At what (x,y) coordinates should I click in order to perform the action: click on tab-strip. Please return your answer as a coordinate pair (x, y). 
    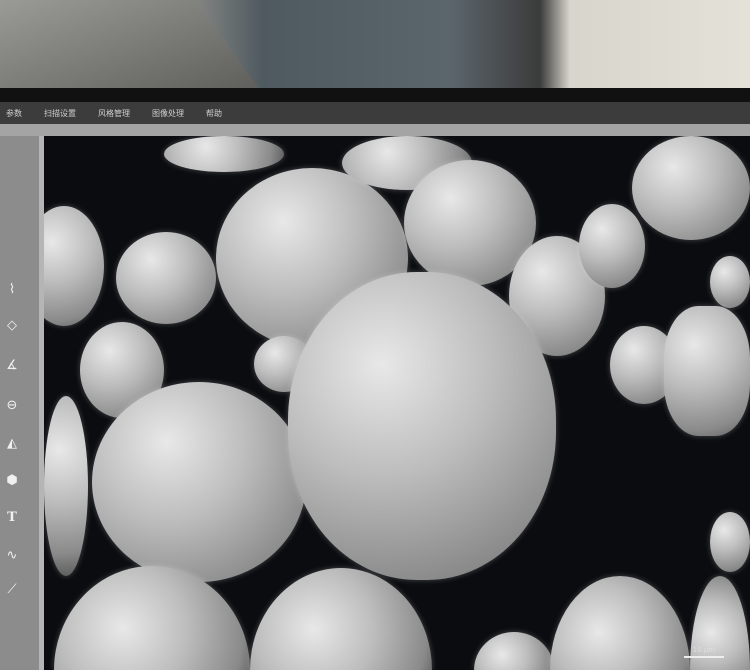
    Looking at the image, I should click on (375, 130).